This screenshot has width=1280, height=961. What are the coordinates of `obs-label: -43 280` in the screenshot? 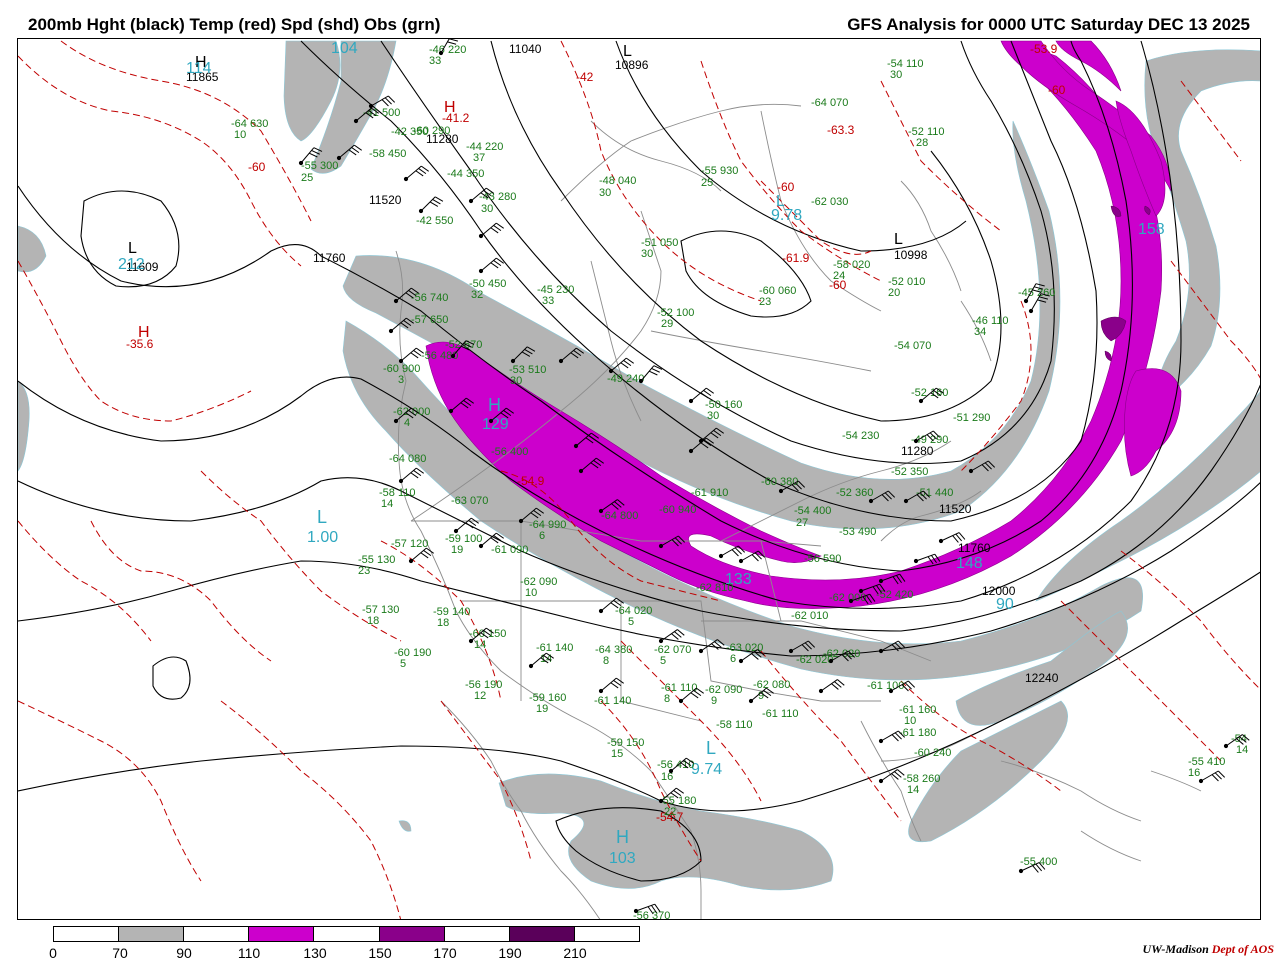 It's located at (497, 197).